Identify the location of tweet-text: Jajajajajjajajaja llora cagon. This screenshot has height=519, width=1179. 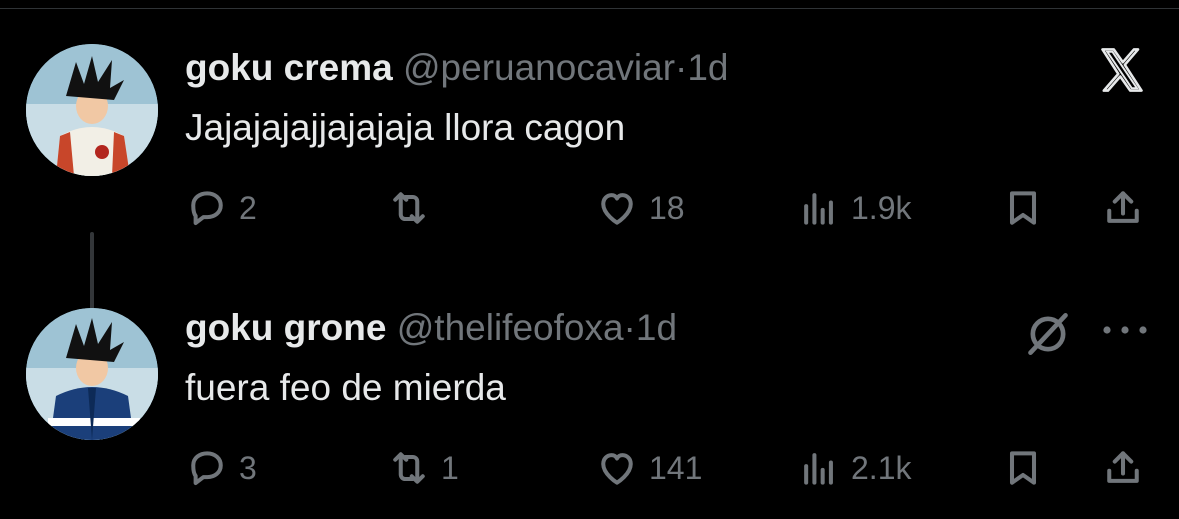
(405, 127).